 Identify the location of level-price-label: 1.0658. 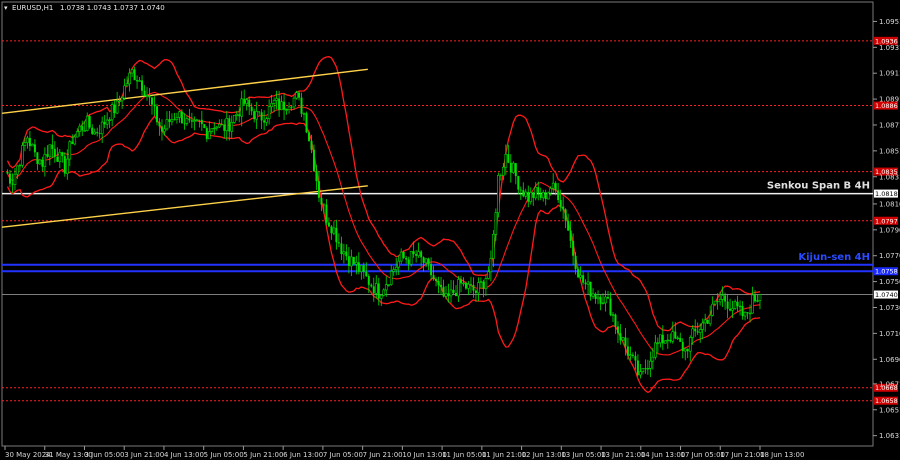
(886, 401).